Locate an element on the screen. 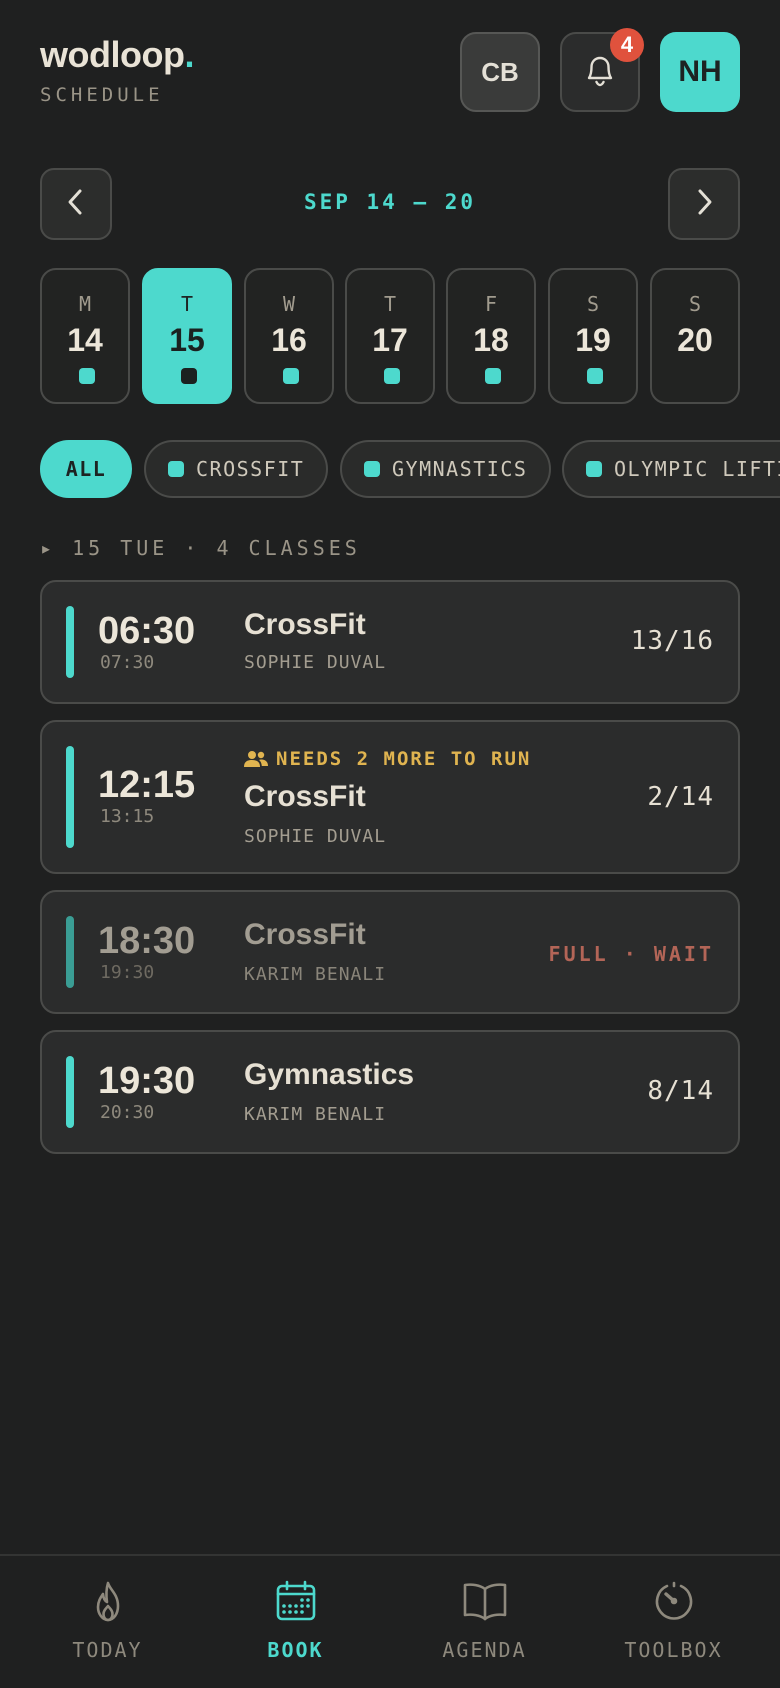  day-number: 20 is located at coordinates (695, 340).